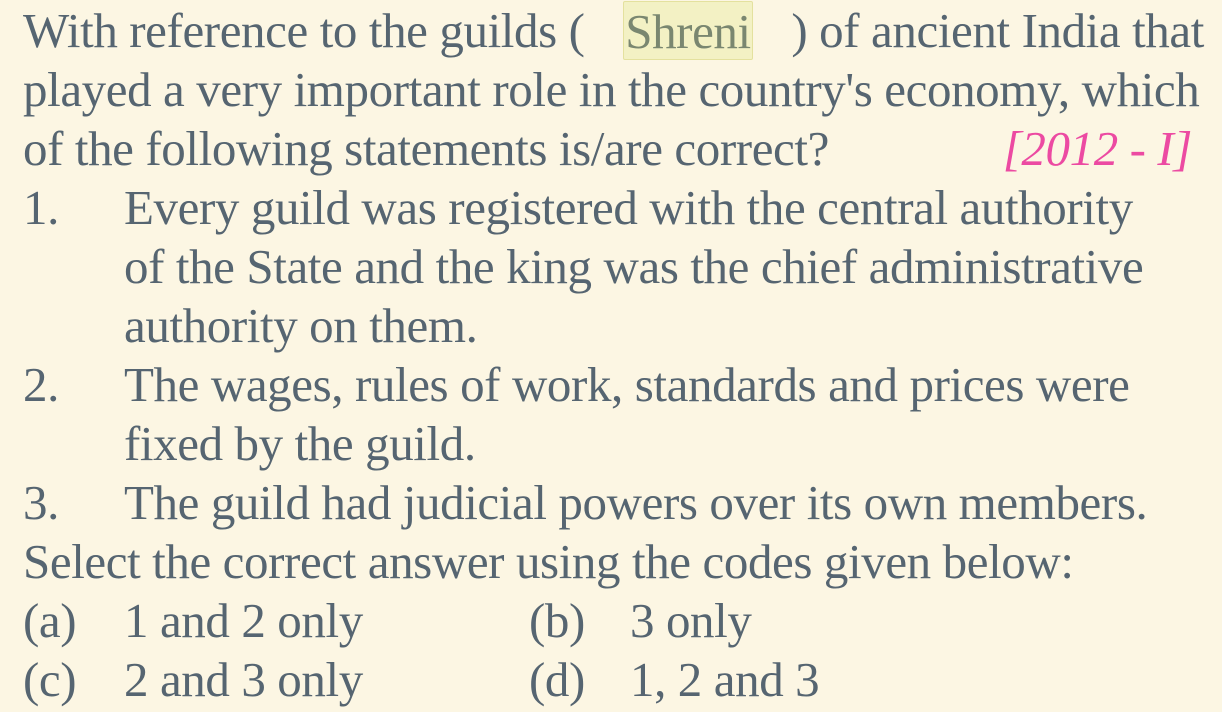 This screenshot has width=1222, height=712. Describe the element at coordinates (243, 620) in the screenshot. I see `option-text: 1 and 2 only` at that location.